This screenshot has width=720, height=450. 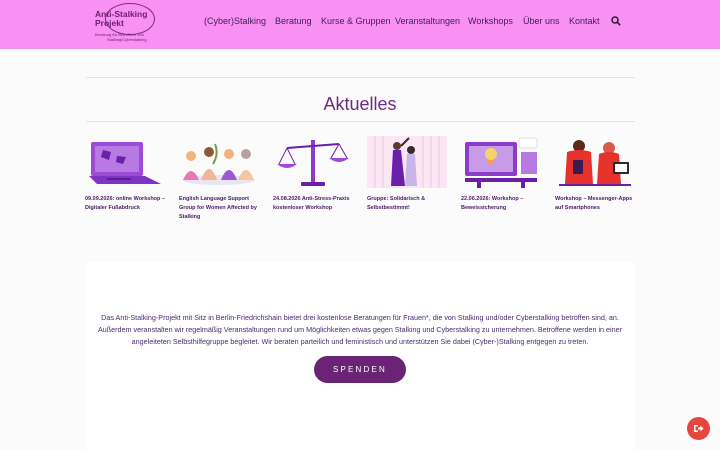 What do you see at coordinates (541, 21) in the screenshot?
I see `nav-item-ueber-uns: Über uns` at bounding box center [541, 21].